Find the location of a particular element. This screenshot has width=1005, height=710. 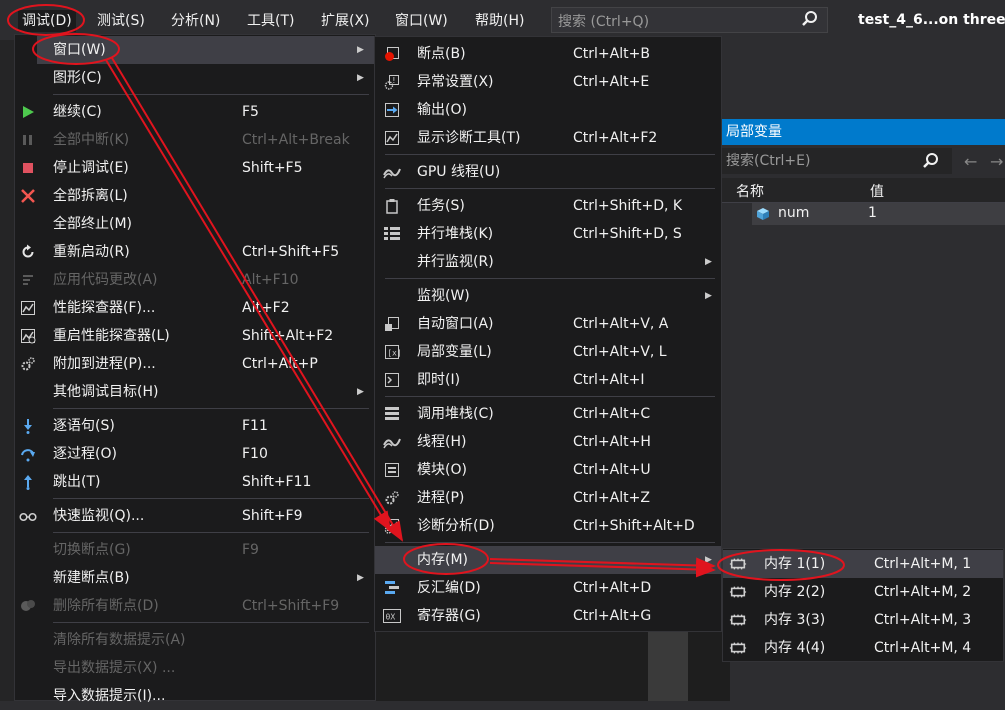

window-menu-item-label: 显示诊断工具(T) is located at coordinates (469, 138).